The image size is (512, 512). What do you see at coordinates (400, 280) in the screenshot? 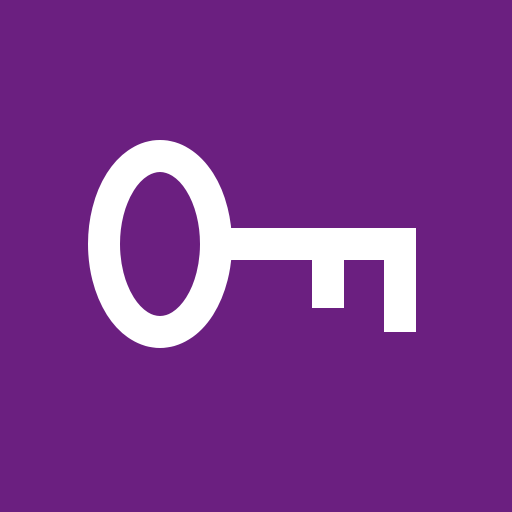
I see `key-tooth-long` at bounding box center [400, 280].